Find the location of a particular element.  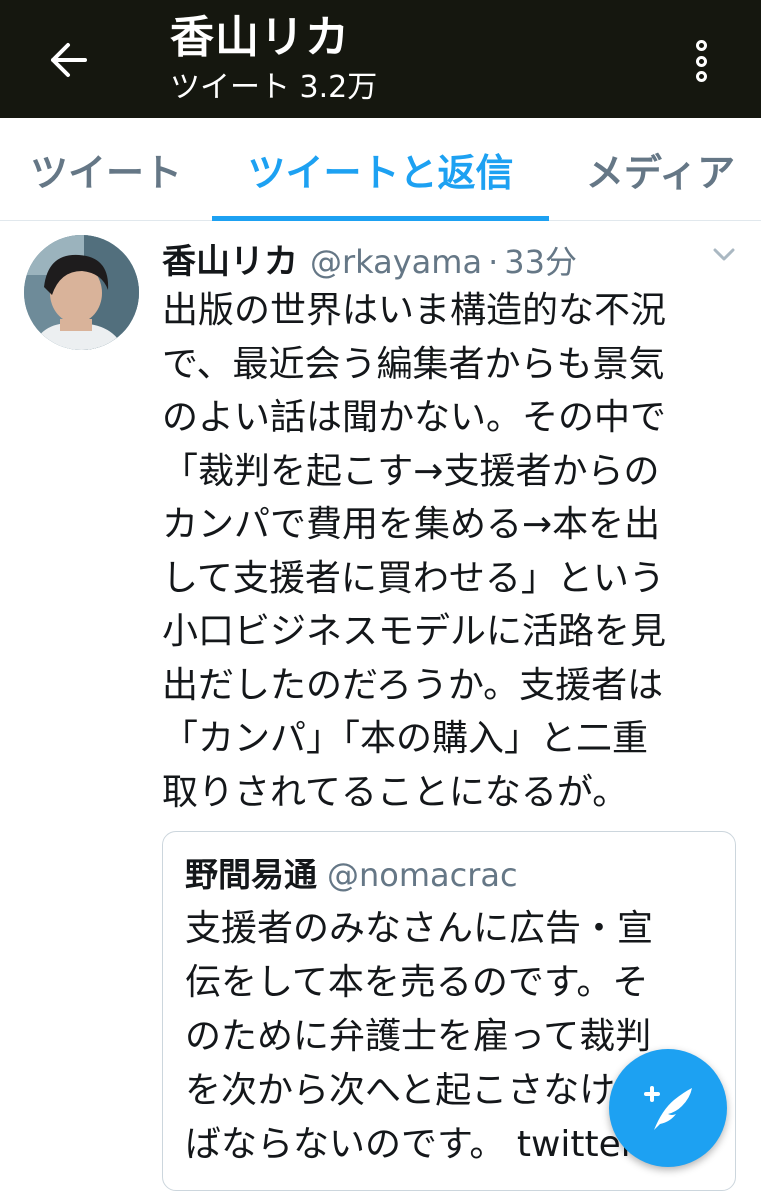

quoted-text-line: 支援者のみなさんに広告・宣 is located at coordinates (419, 928).